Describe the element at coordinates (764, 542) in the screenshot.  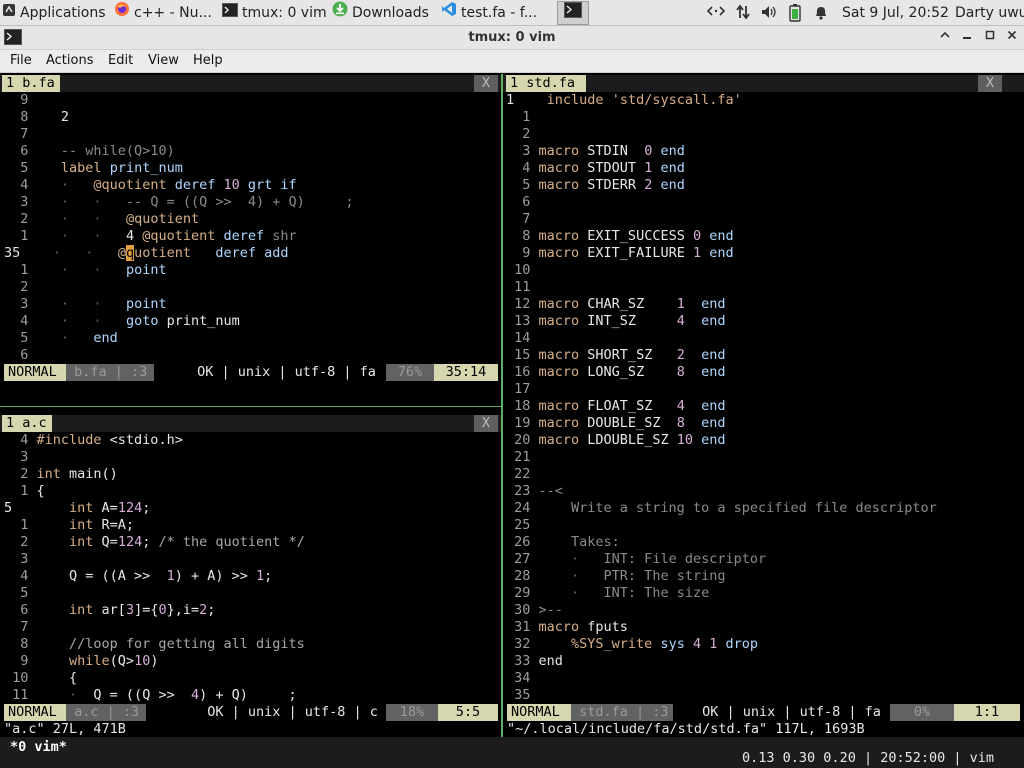
I see `code-line: 26 Takes:` at that location.